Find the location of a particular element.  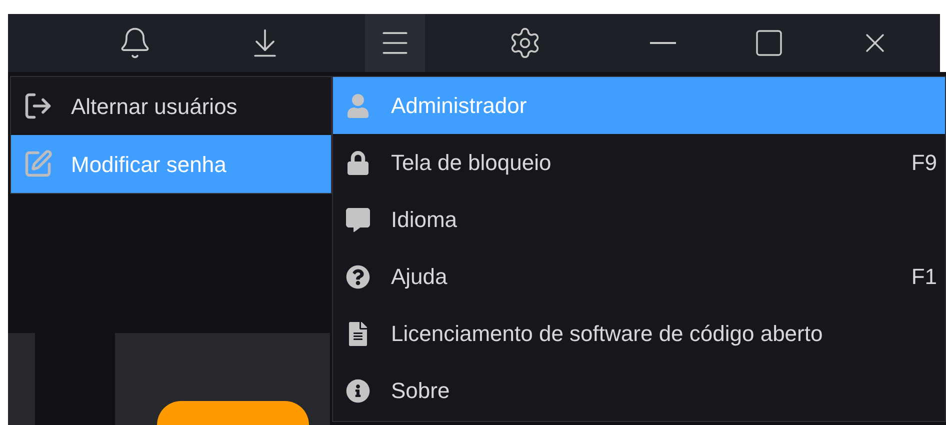

shortcut-label: F9 is located at coordinates (924, 163).